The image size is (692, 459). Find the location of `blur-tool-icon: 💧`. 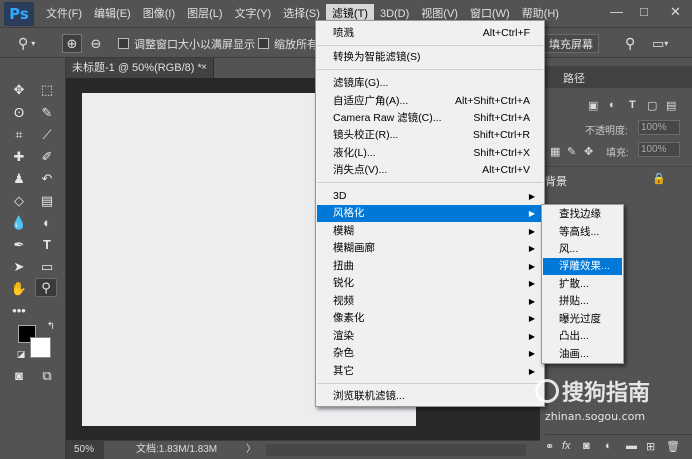

blur-tool-icon: 💧 is located at coordinates (19, 222).